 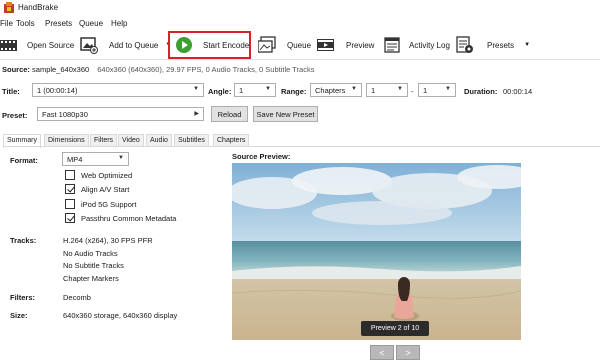 What do you see at coordinates (51, 45) in the screenshot?
I see `open-source-label: Open Source` at bounding box center [51, 45].